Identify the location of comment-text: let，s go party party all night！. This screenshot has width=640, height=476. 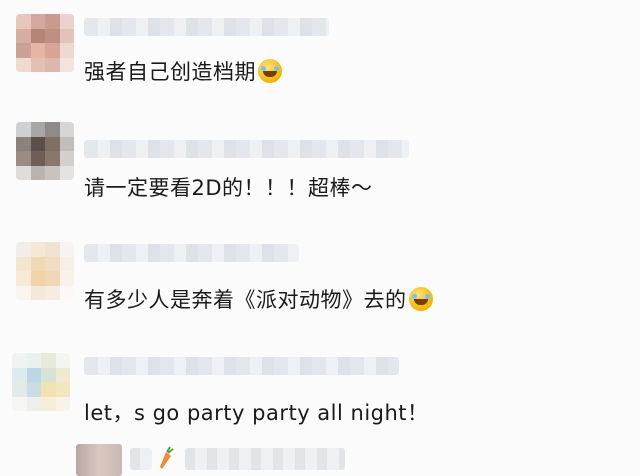
(256, 413).